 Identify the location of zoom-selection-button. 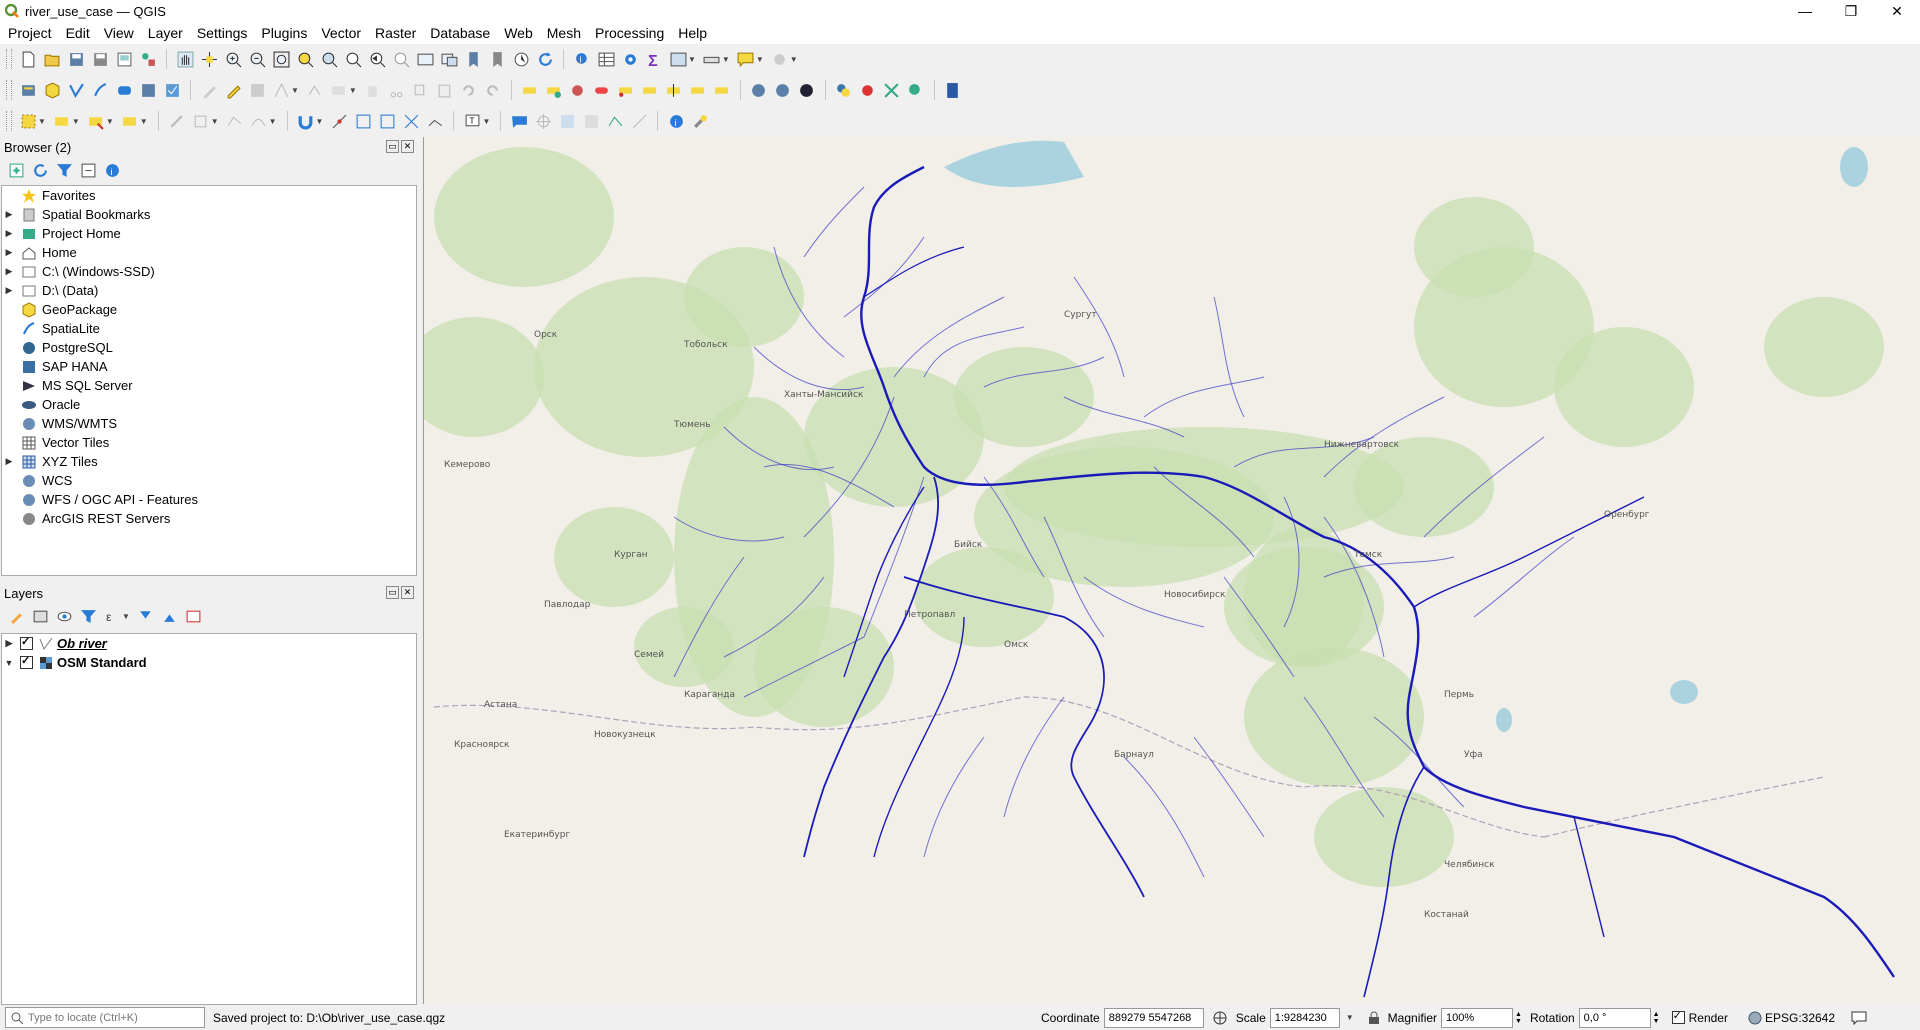
(305, 59).